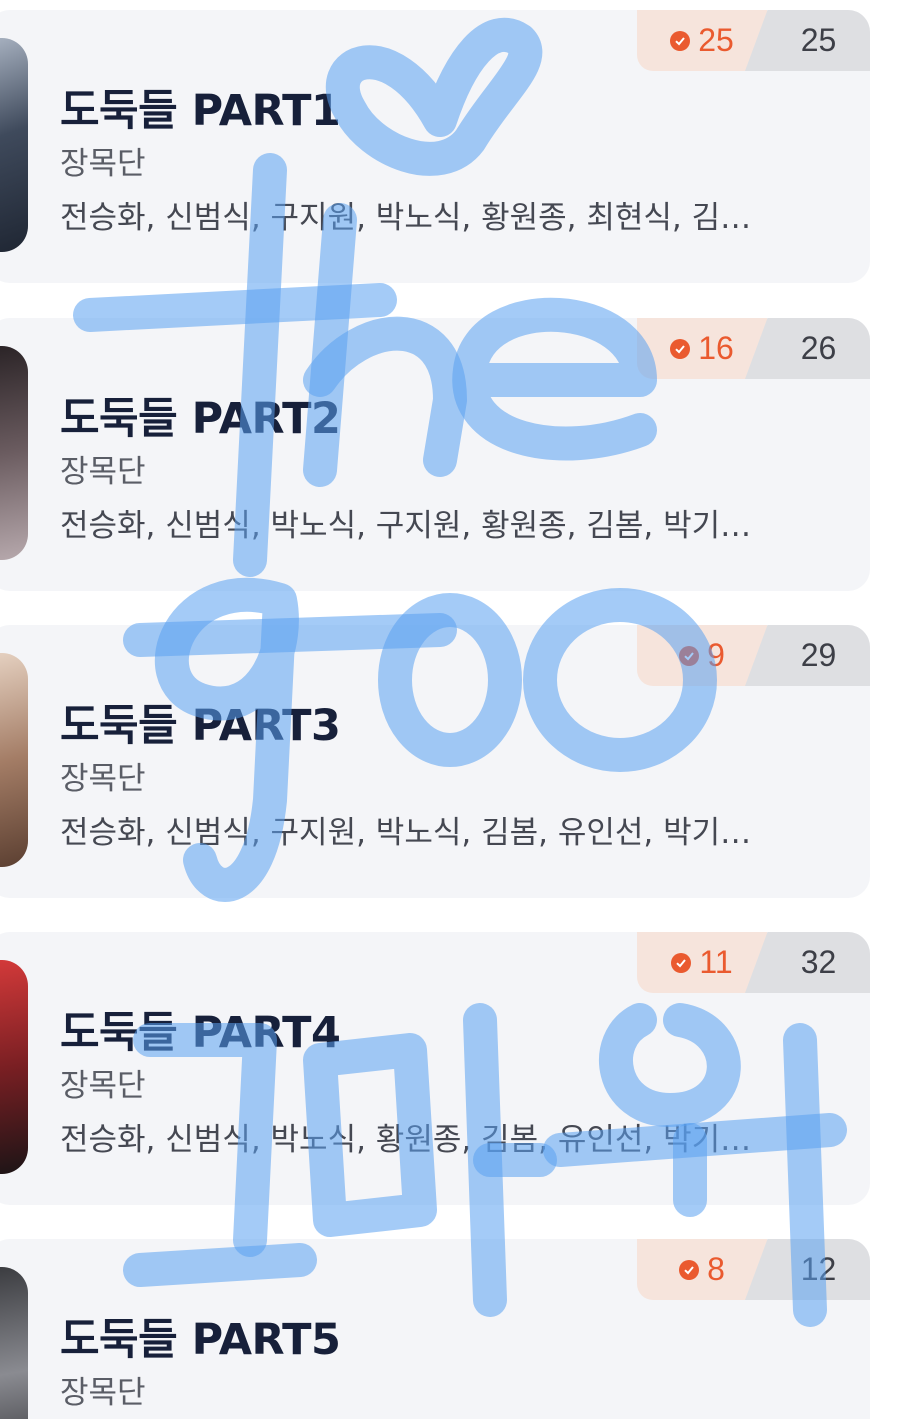  I want to click on episode-count-badge: 16 26, so click(753, 348).